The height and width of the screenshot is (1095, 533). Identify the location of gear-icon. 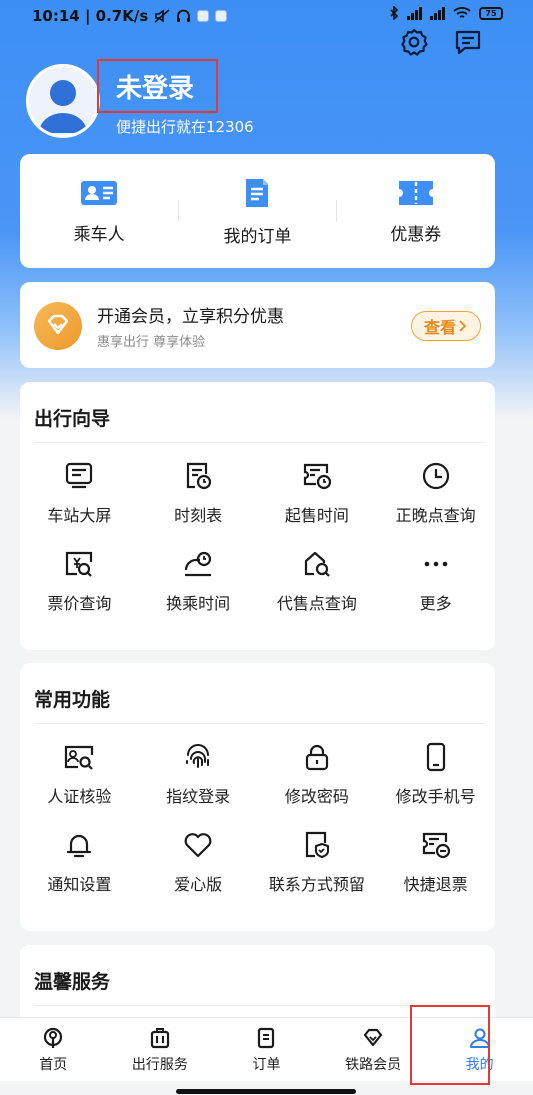
(414, 42).